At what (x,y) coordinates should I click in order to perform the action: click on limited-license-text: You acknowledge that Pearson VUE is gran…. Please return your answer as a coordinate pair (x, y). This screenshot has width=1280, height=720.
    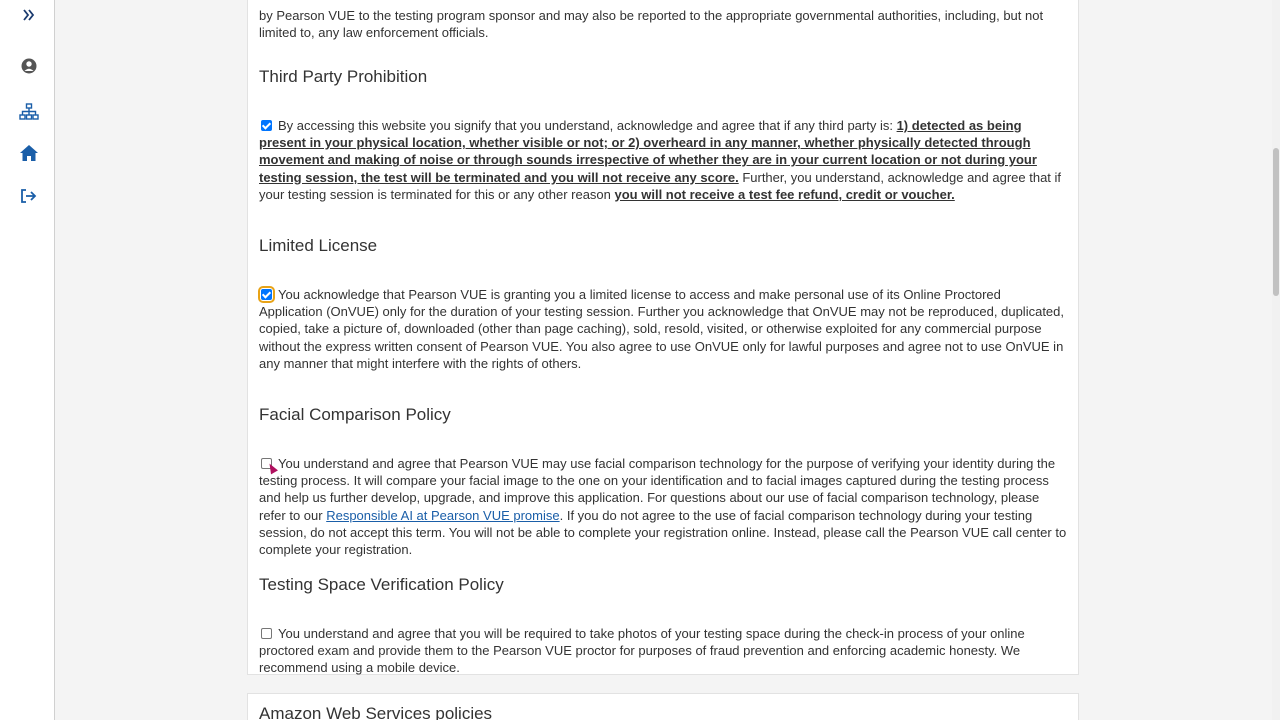
    Looking at the image, I should click on (661, 329).